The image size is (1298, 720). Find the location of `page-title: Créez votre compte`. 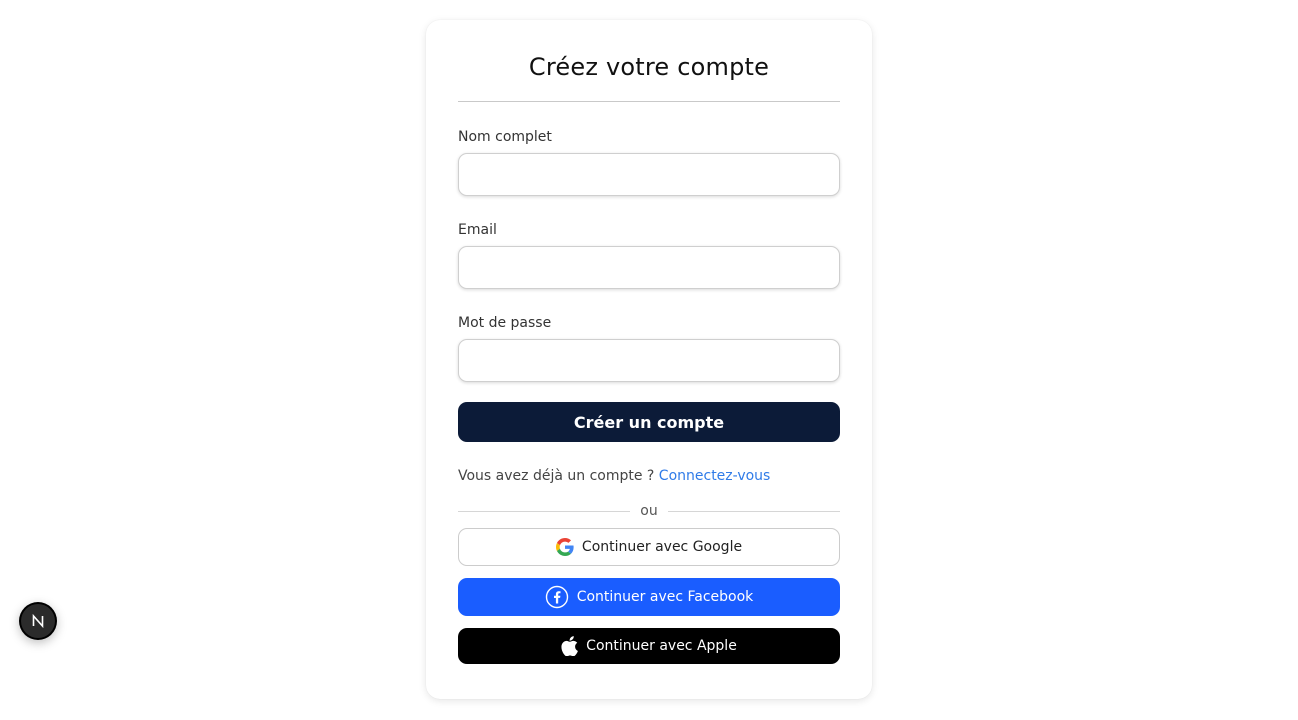

page-title: Créez votre compte is located at coordinates (649, 67).